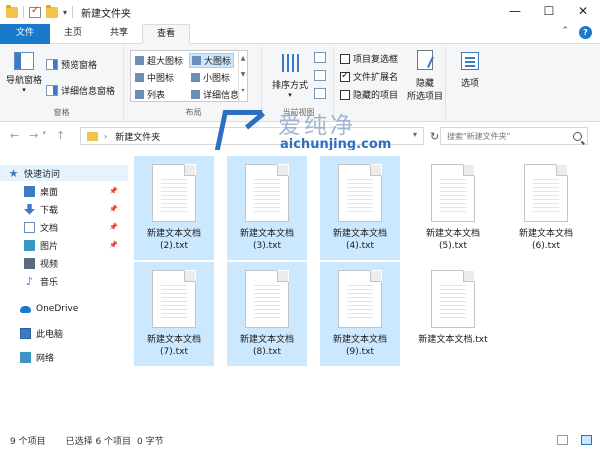 Image resolution: width=600 pixels, height=452 pixels. I want to click on file-item: 新建文本文档 (8).txt, so click(267, 314).